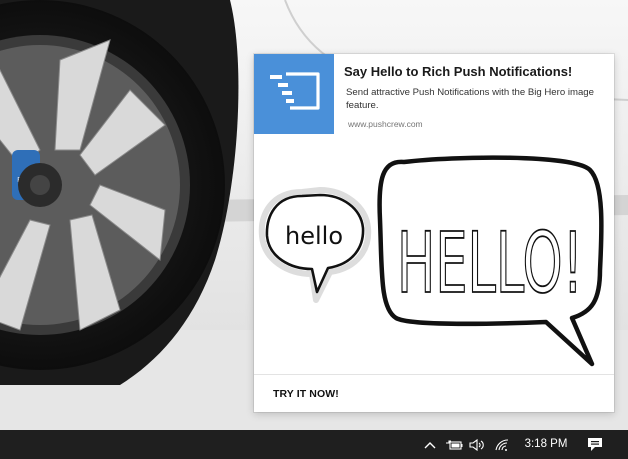 The height and width of the screenshot is (459, 628). What do you see at coordinates (595, 444) in the screenshot?
I see `notification-center-icon` at bounding box center [595, 444].